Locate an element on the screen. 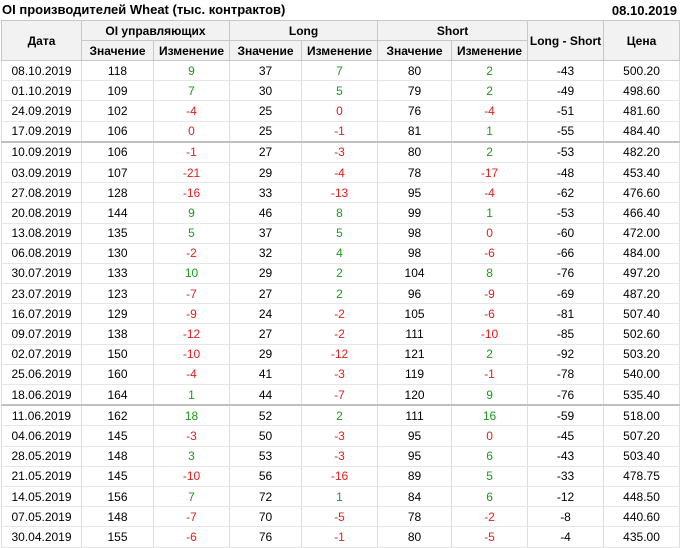  oi-change-cell: -12 is located at coordinates (191, 334).